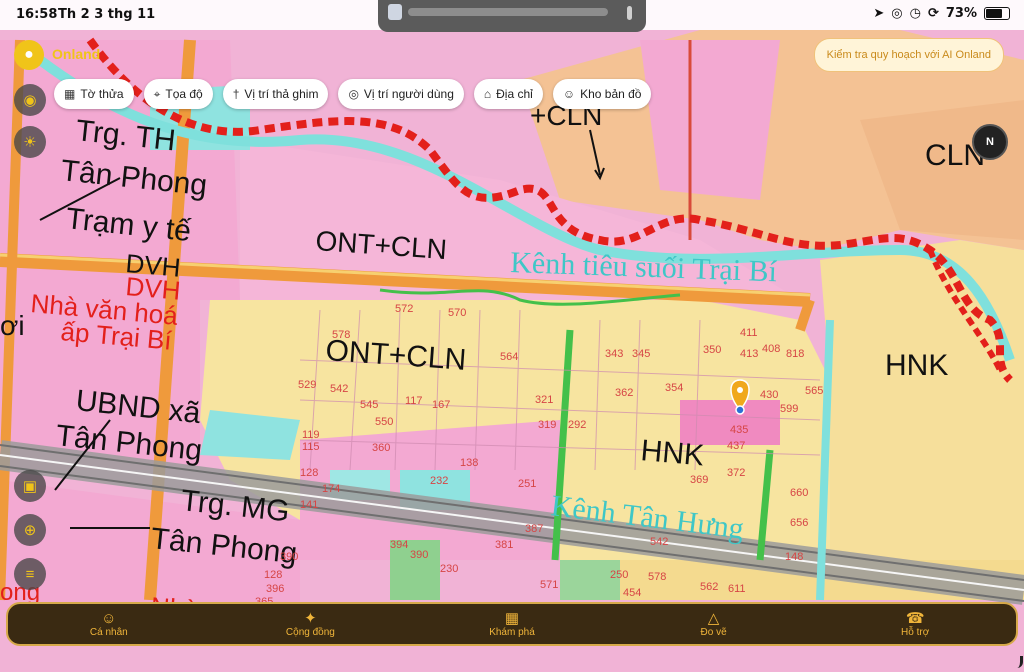  I want to click on parcel-number: 350, so click(712, 350).